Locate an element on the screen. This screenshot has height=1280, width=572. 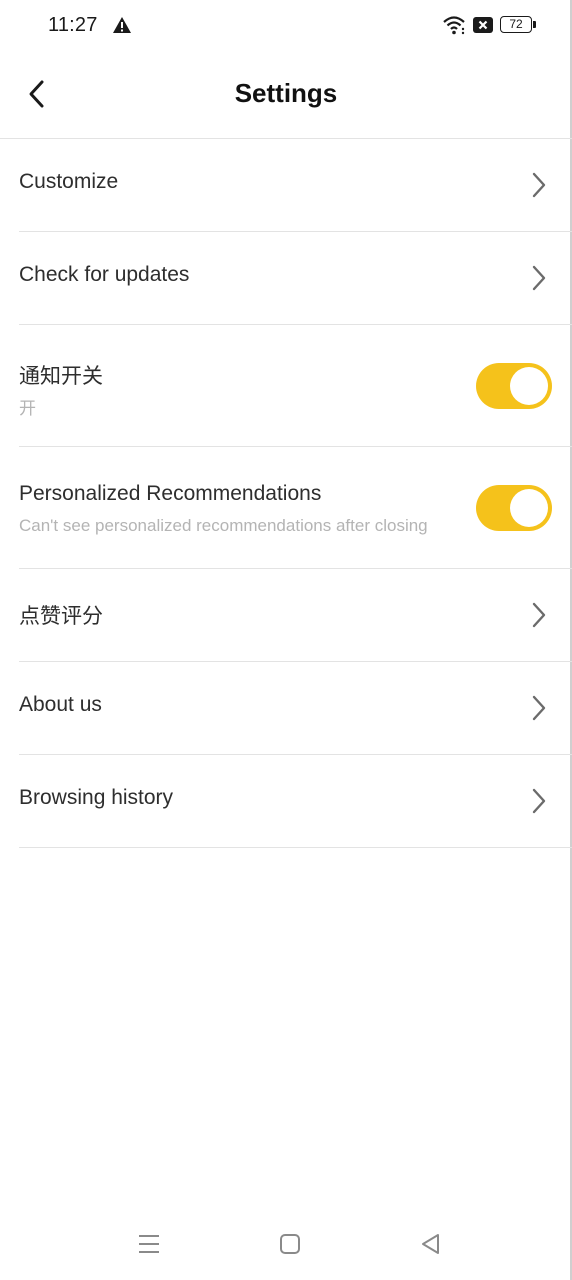
status-time: 11:27 is located at coordinates (73, 25).